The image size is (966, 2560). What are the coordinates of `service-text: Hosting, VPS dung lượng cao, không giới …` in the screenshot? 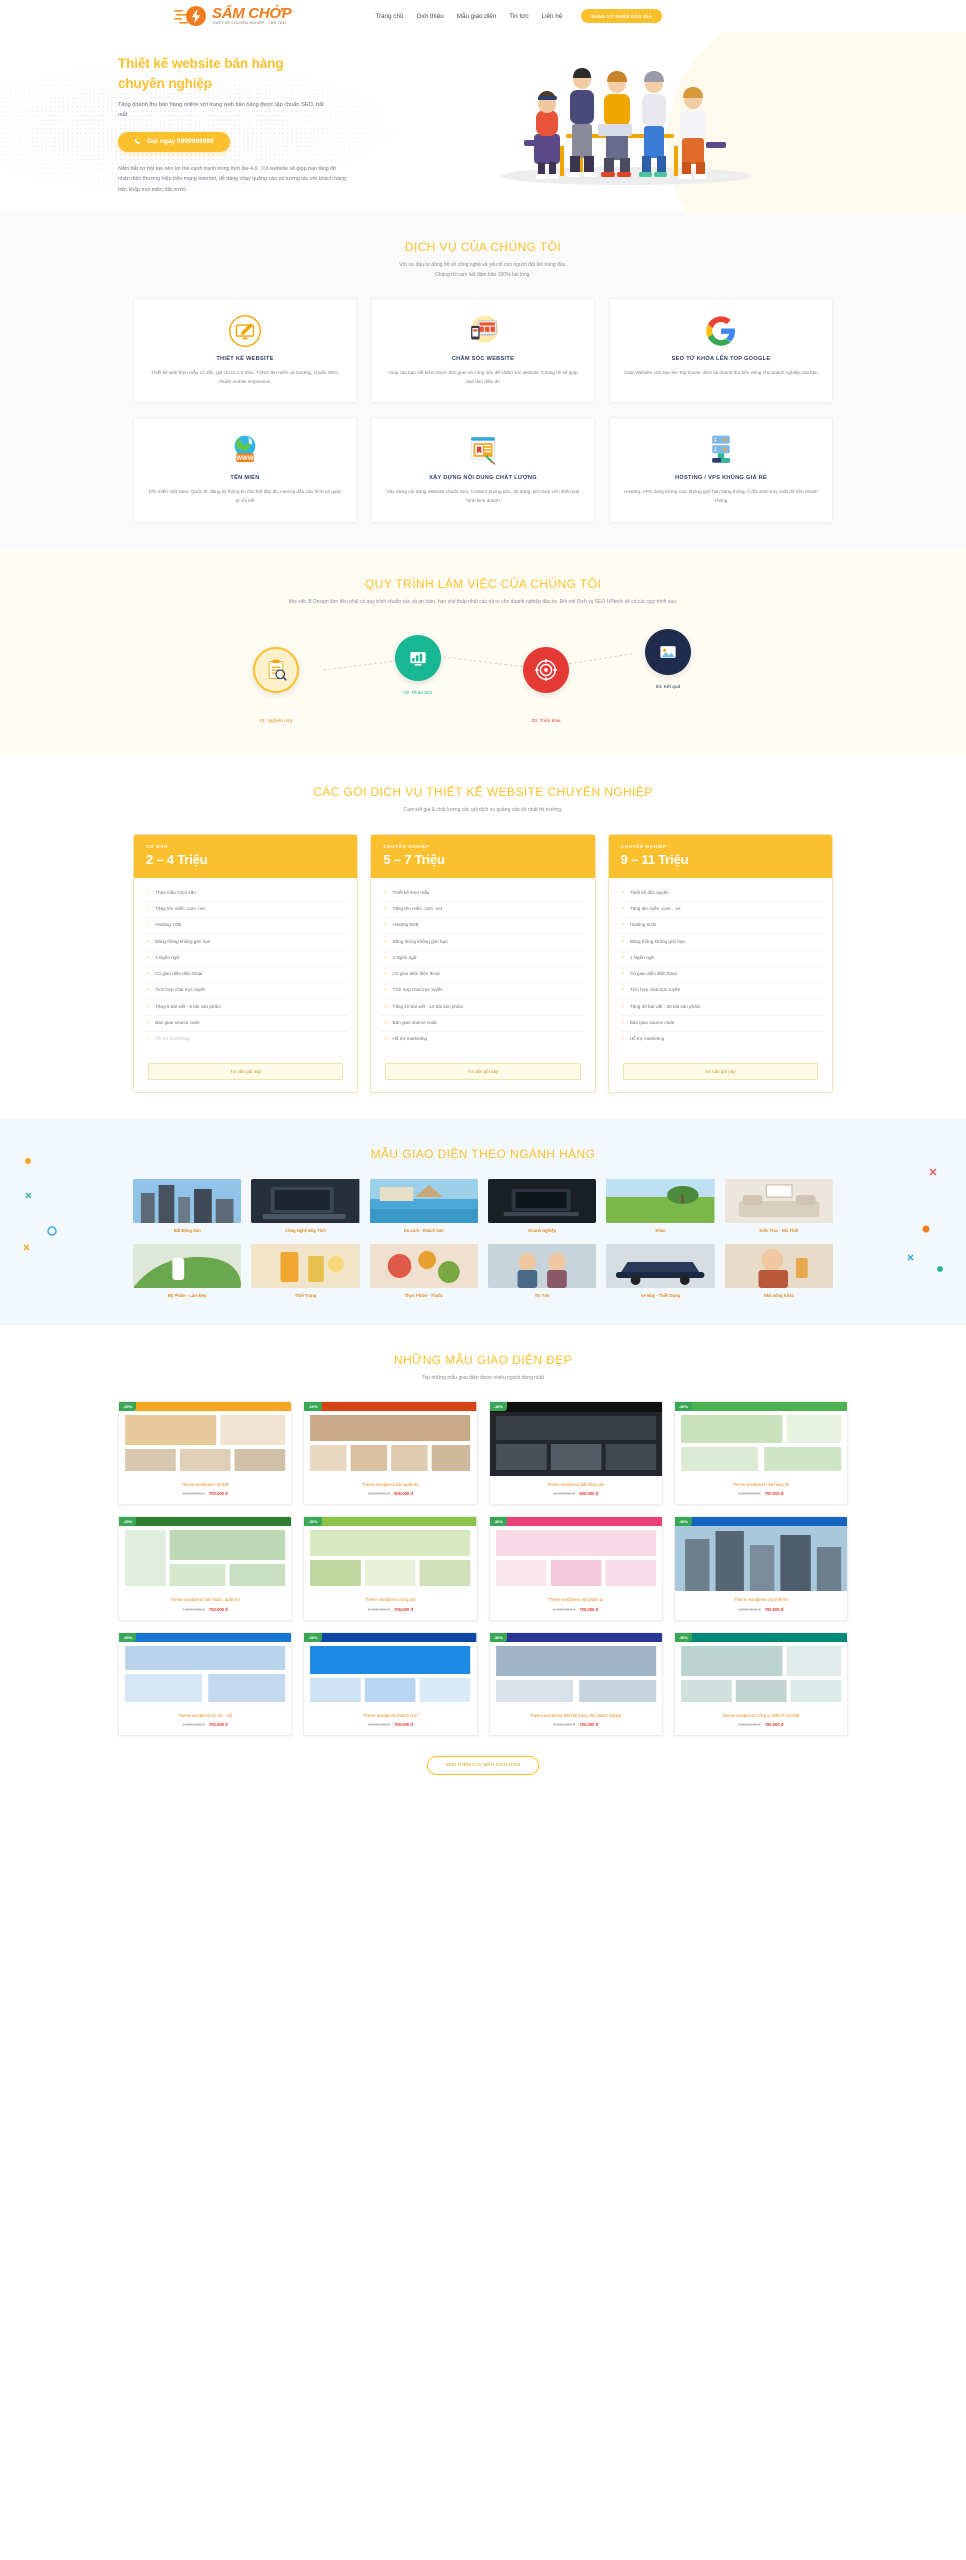 It's located at (721, 496).